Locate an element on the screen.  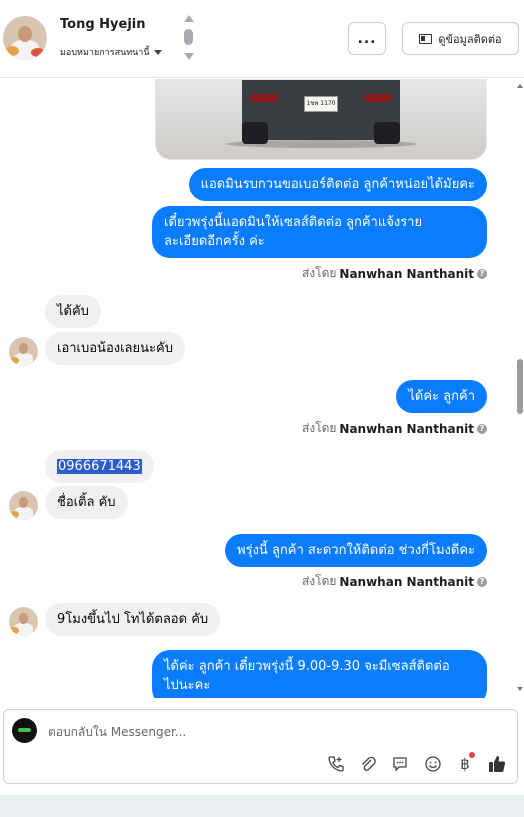
message-incoming: ได้คับ is located at coordinates (73, 311).